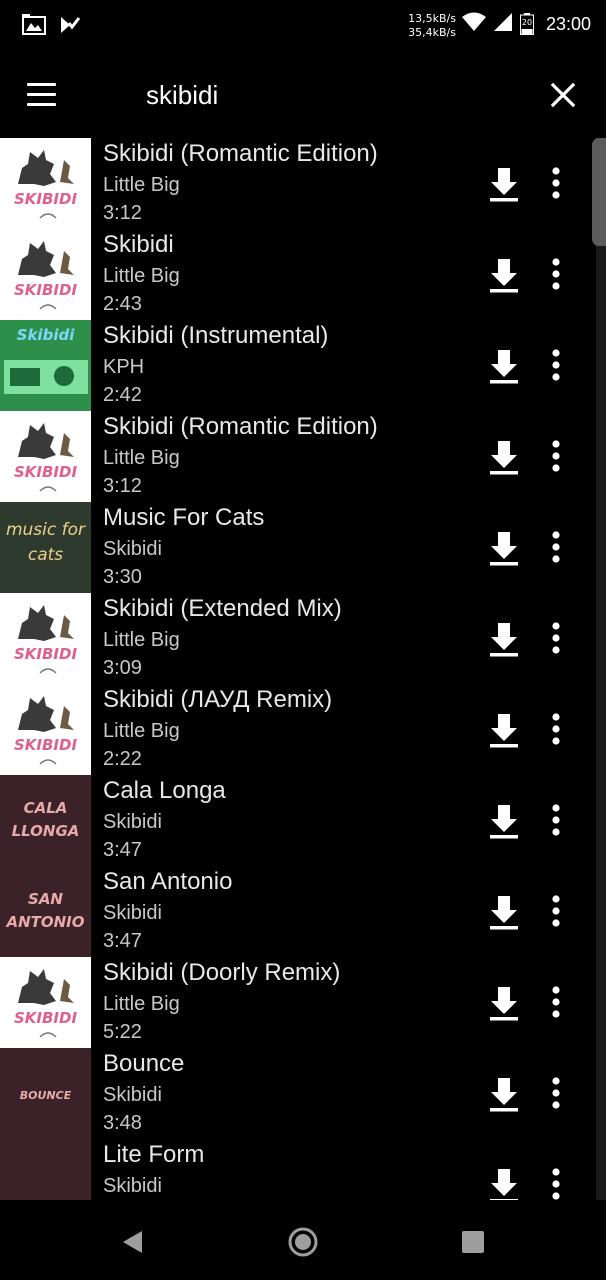  I want to click on album-art-text: SAN ANTONIO, so click(45, 910).